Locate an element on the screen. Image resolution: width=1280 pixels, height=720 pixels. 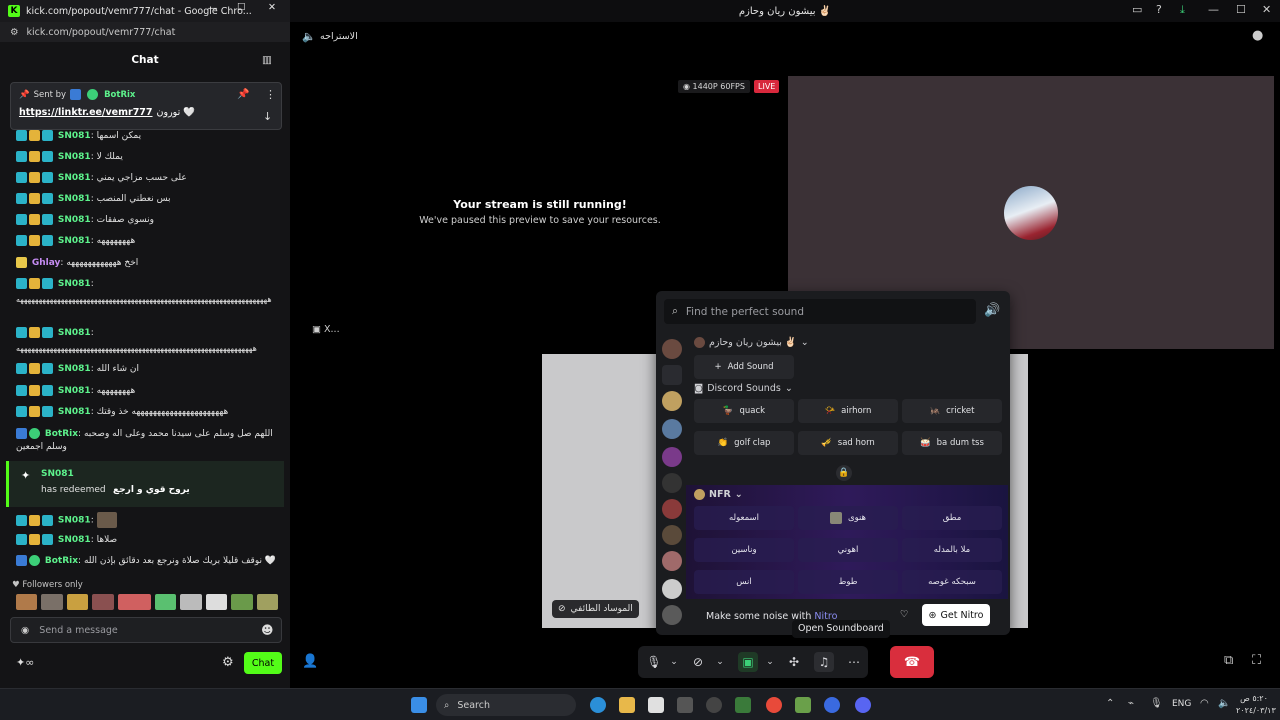
message-username: Ghlay is located at coordinates (46, 263).